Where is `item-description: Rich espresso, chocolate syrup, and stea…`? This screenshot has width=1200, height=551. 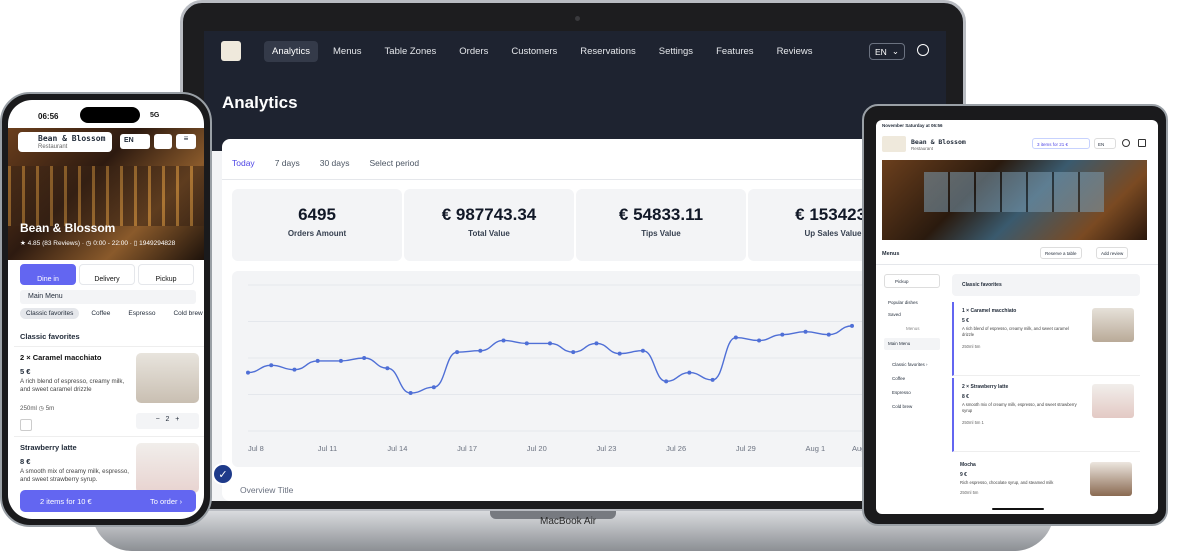
item-description: Rich espresso, chocolate syrup, and stea… is located at coordinates (1007, 482).